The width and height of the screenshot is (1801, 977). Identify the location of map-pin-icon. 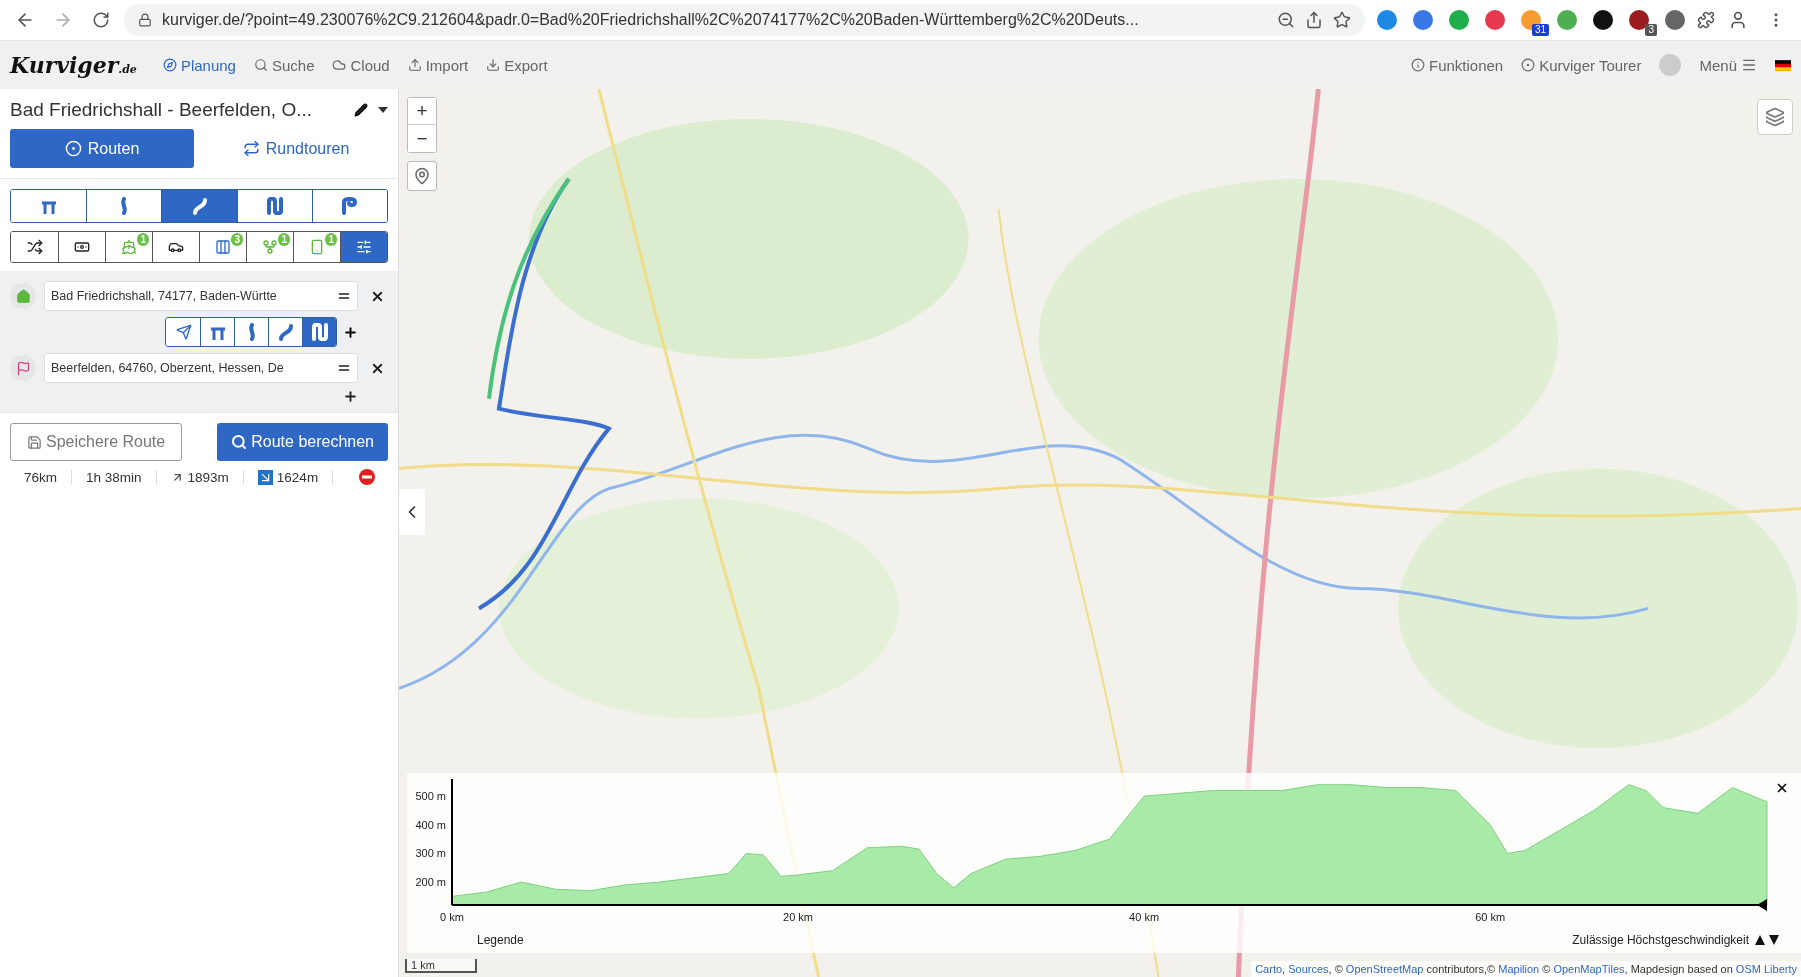
(422, 176).